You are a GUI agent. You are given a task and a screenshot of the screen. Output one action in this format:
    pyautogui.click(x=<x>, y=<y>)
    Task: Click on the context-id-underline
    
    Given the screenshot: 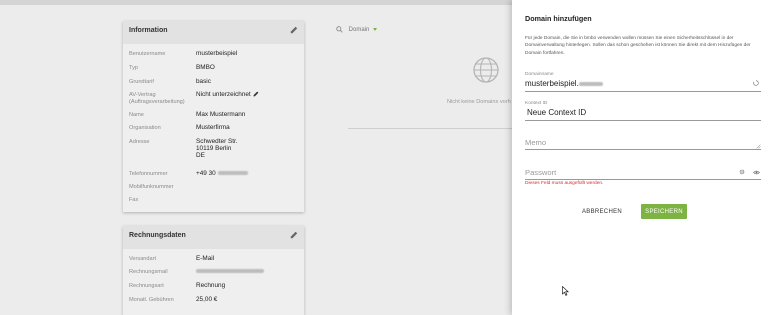 What is the action you would take?
    pyautogui.click(x=643, y=120)
    